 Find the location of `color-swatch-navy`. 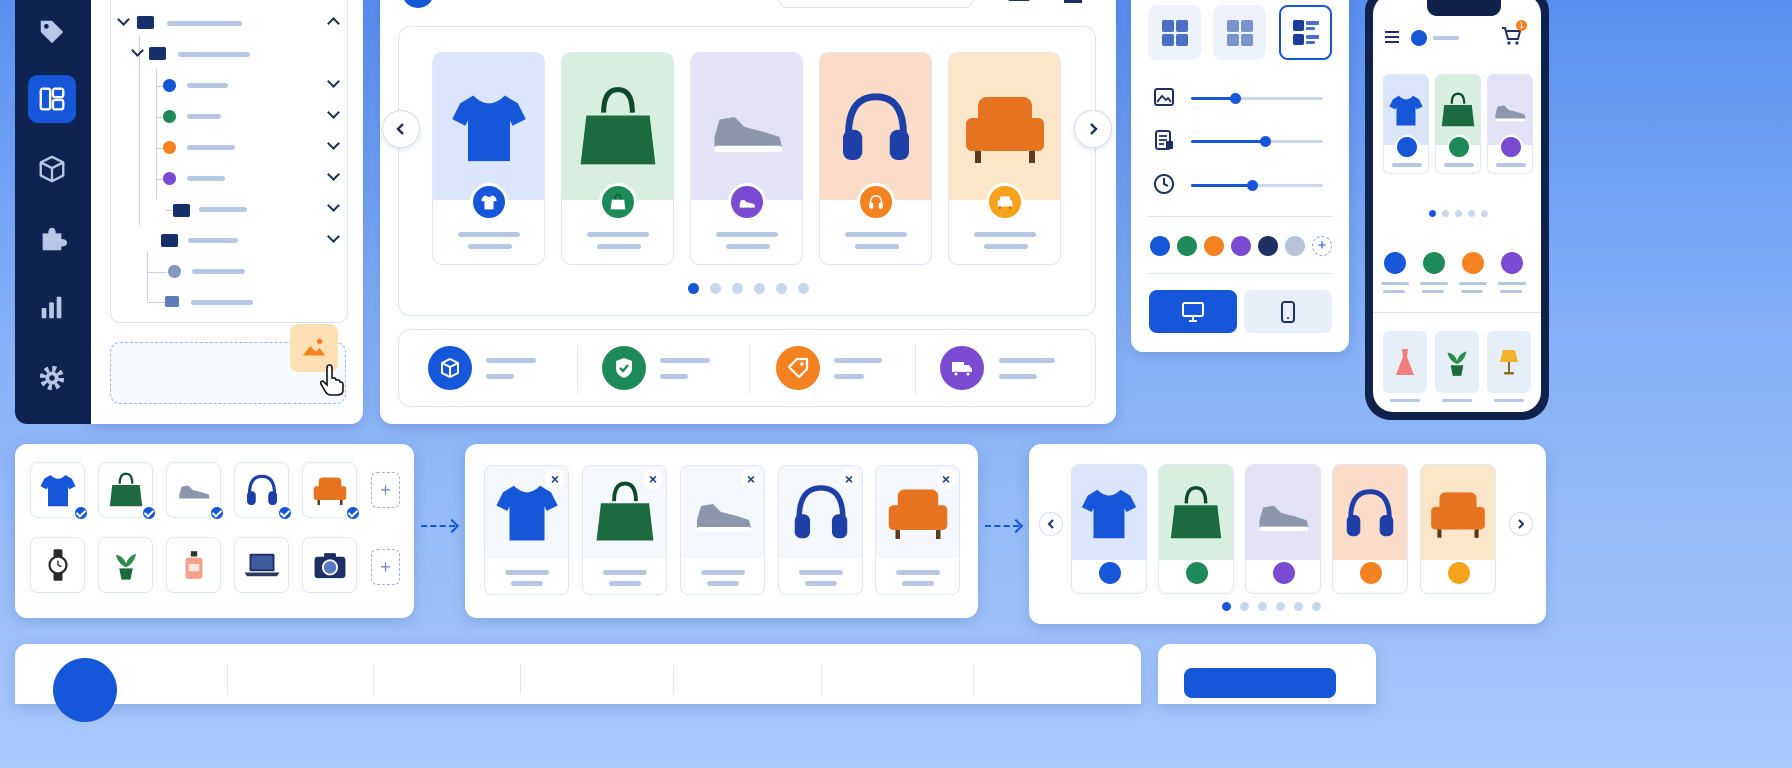

color-swatch-navy is located at coordinates (1268, 246).